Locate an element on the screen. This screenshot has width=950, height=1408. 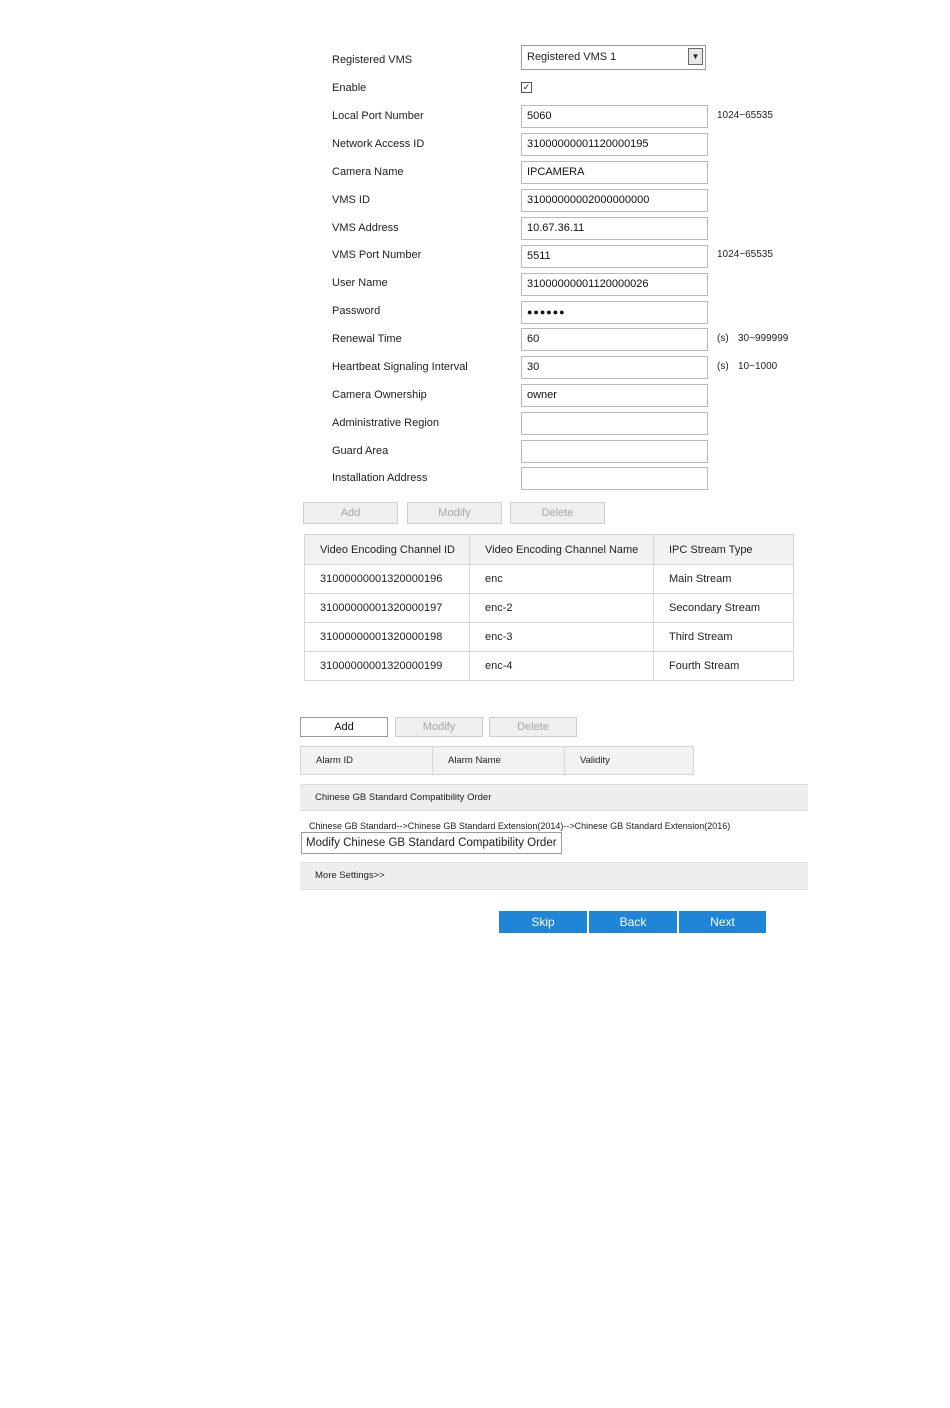
renewal-time-input: 60 is located at coordinates (614, 339).